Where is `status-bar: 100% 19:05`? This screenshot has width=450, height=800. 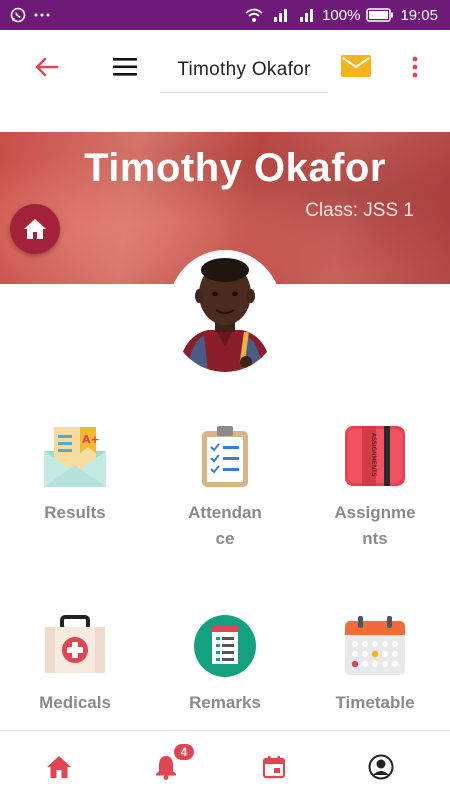 status-bar: 100% 19:05 is located at coordinates (225, 15).